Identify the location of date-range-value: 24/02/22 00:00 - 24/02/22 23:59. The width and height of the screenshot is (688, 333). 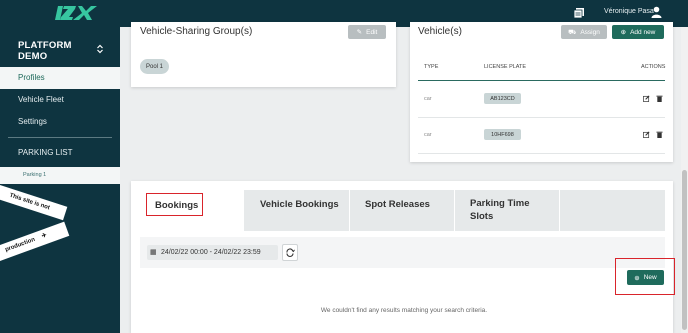
(211, 252).